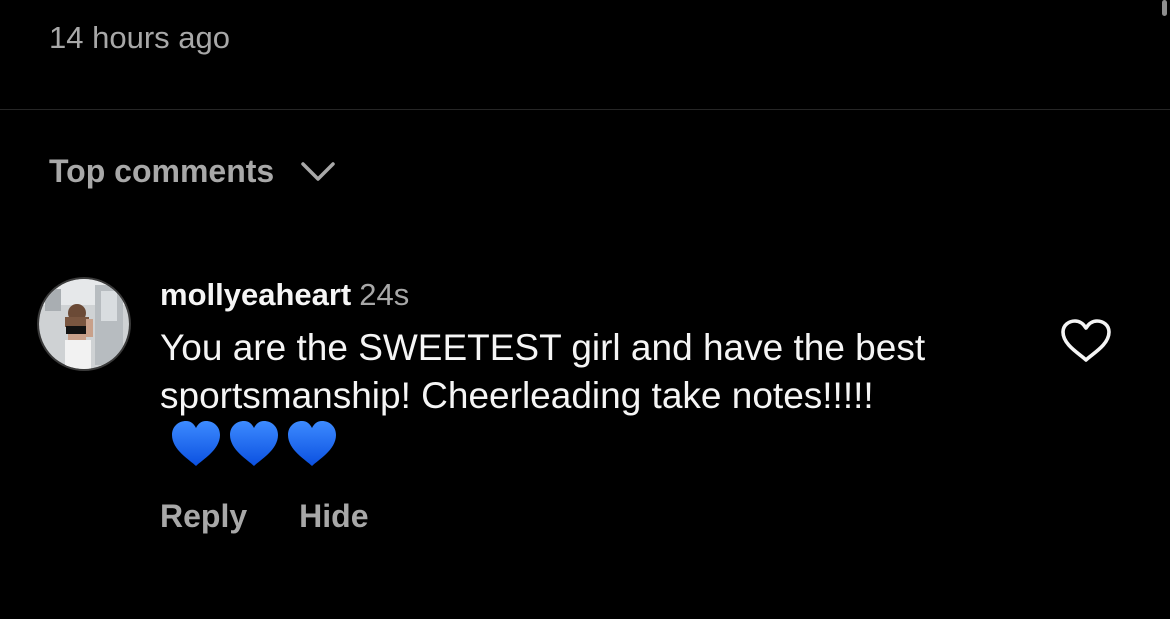 Image resolution: width=1170 pixels, height=619 pixels. Describe the element at coordinates (84, 324) in the screenshot. I see `avatar` at that location.